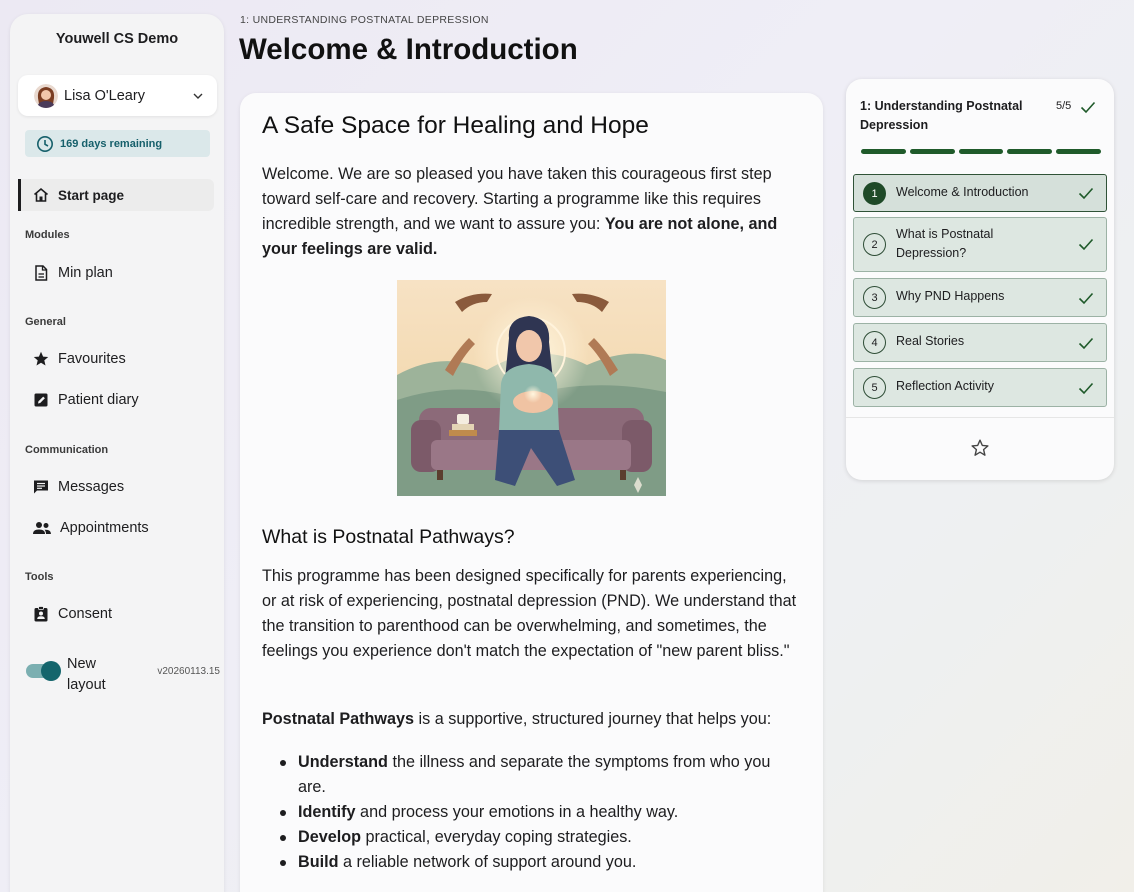  I want to click on new-layout-label: New layout, so click(86, 674).